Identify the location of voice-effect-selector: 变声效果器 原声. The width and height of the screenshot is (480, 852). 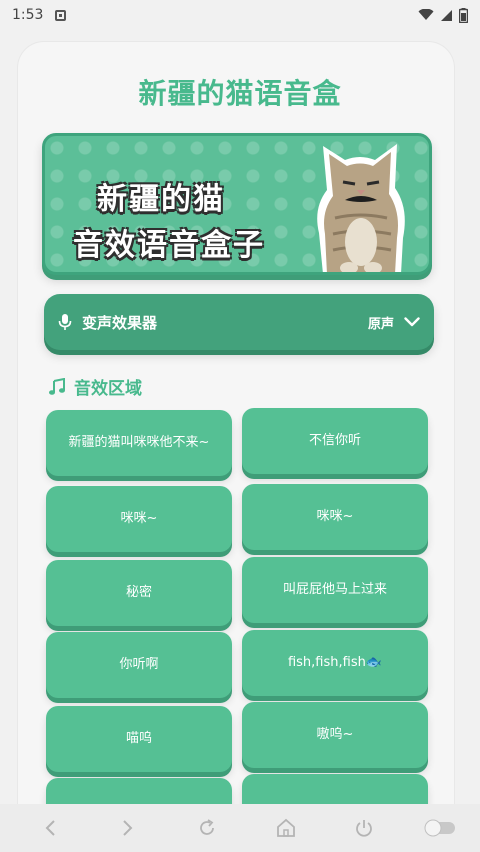
(239, 322).